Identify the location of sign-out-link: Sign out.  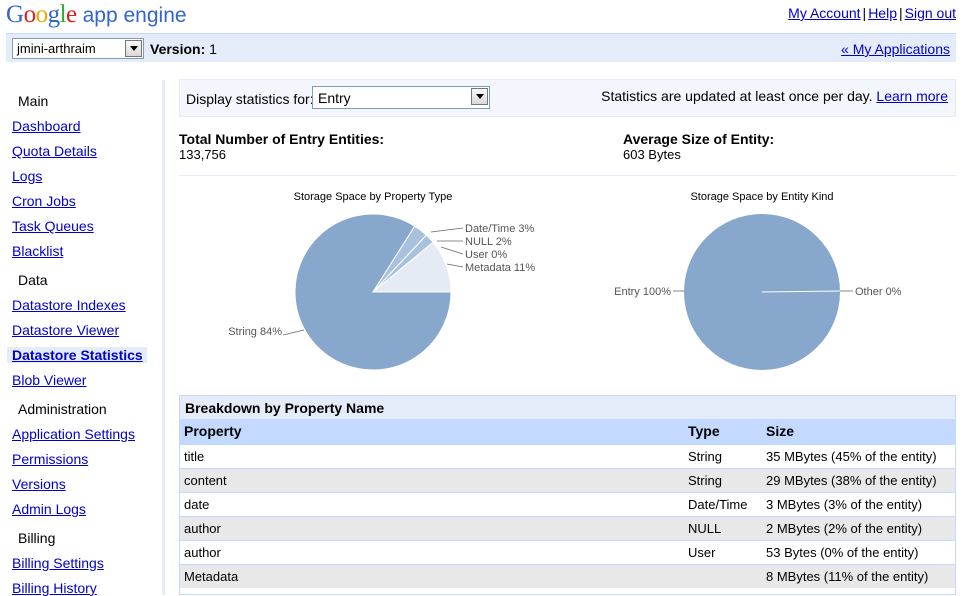
(930, 13).